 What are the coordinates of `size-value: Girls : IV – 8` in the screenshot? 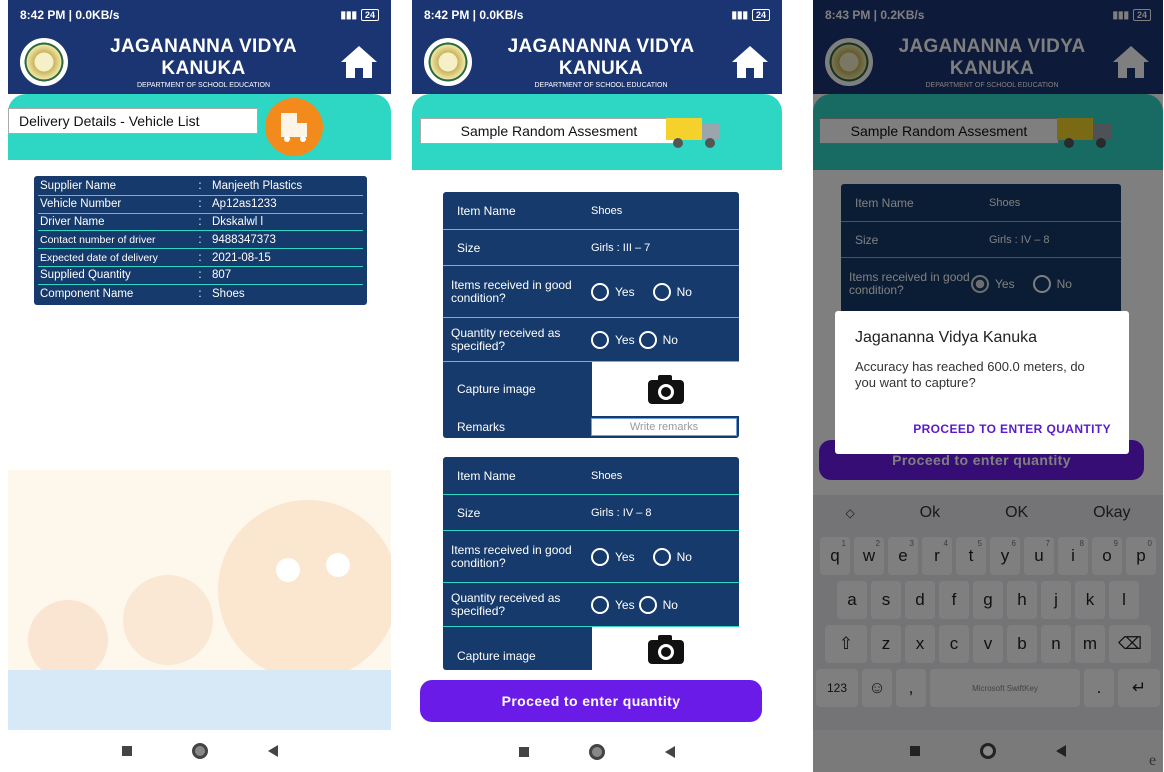 It's located at (621, 512).